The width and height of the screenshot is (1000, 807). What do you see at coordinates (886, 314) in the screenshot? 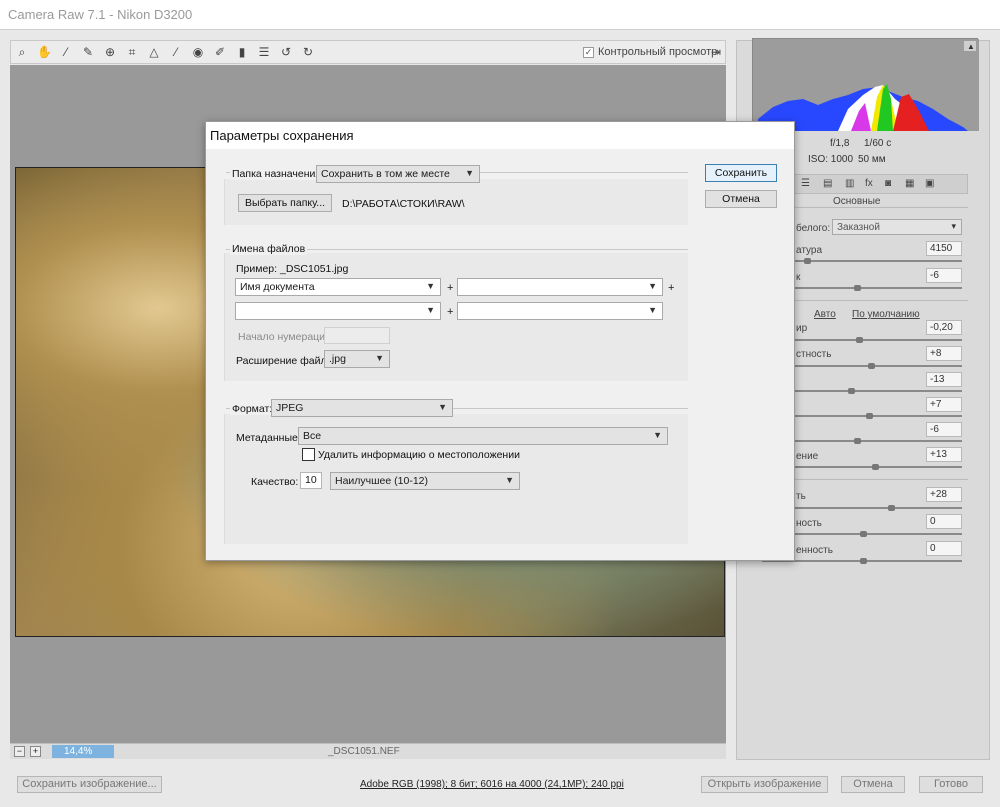
I see `default-link: По умолчанию` at bounding box center [886, 314].